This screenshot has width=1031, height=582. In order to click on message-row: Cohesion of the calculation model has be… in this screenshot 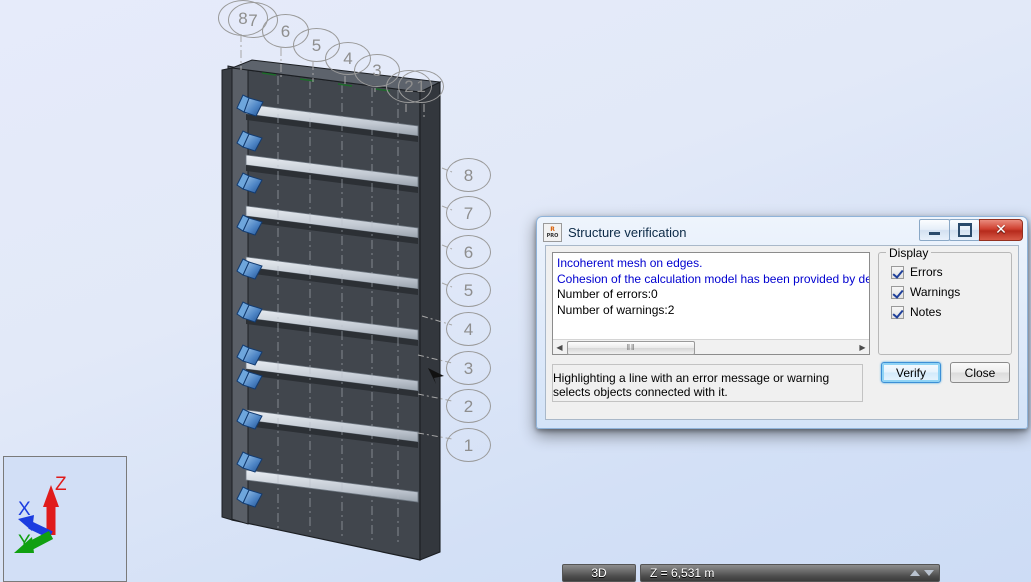, I will do `click(713, 280)`.